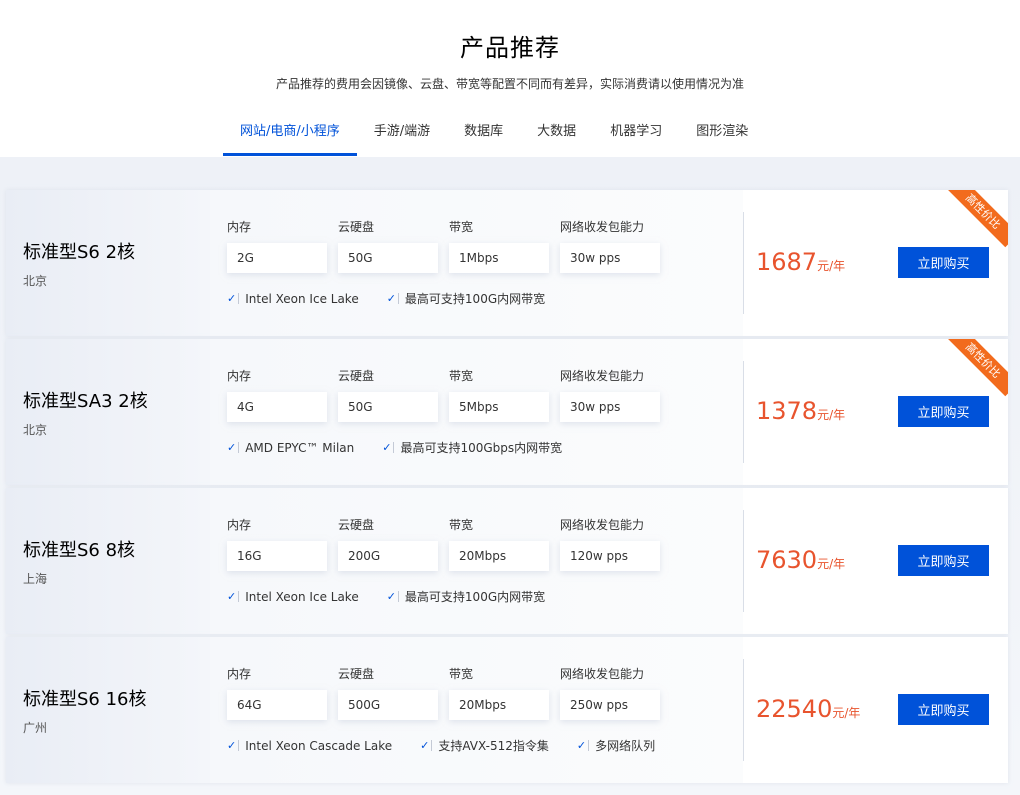  I want to click on price-panel: 7630元/年 立即购买, so click(875, 561).